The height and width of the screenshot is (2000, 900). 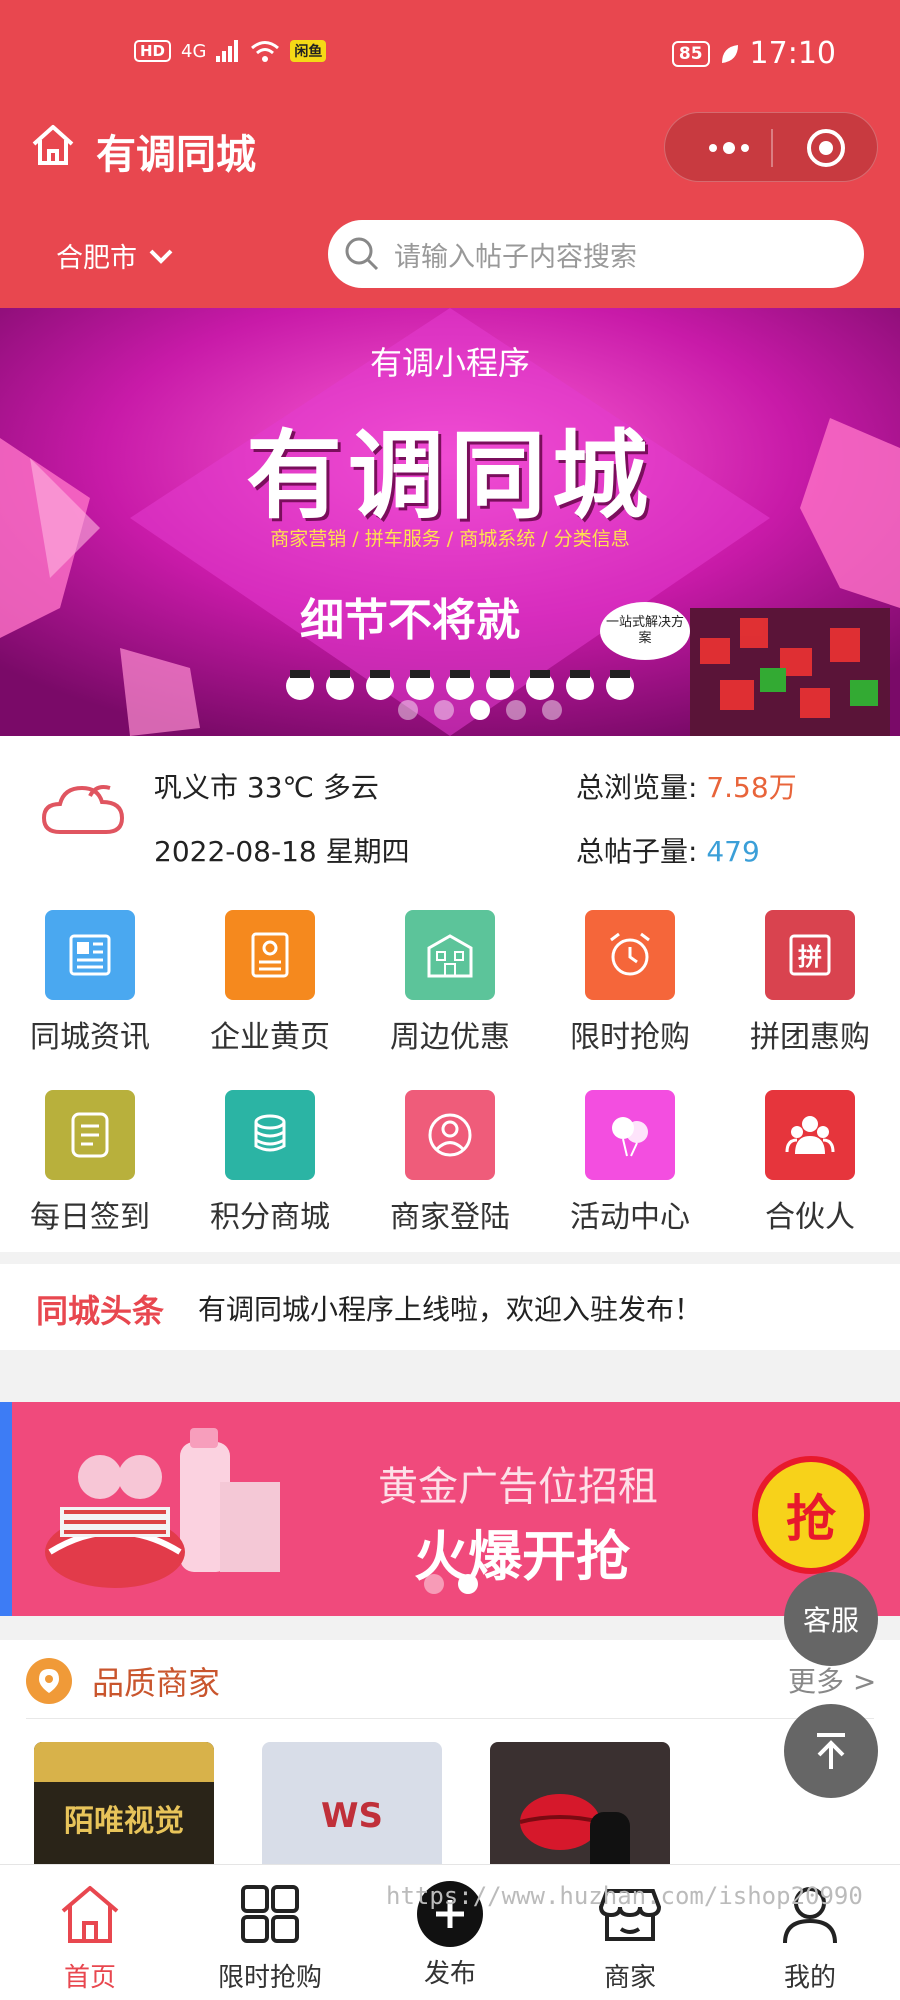 I want to click on tab-label: 商家, so click(x=629, y=1978).